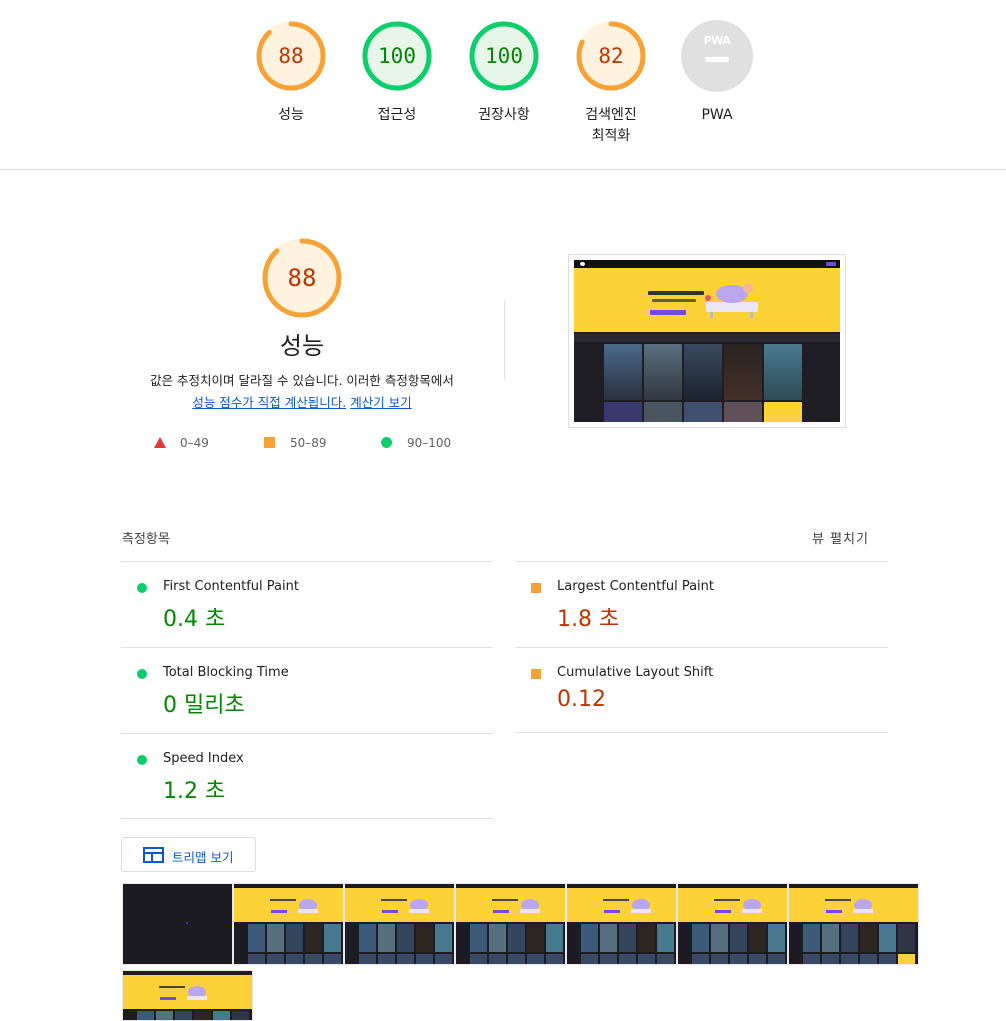 This screenshot has width=1006, height=1021. I want to click on calculator-link: 계산기 보기, so click(380, 402).